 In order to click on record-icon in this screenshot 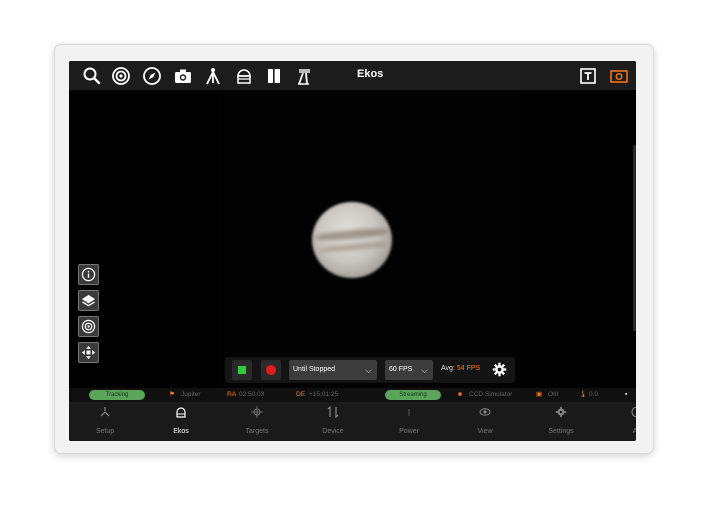, I will do `click(271, 370)`.